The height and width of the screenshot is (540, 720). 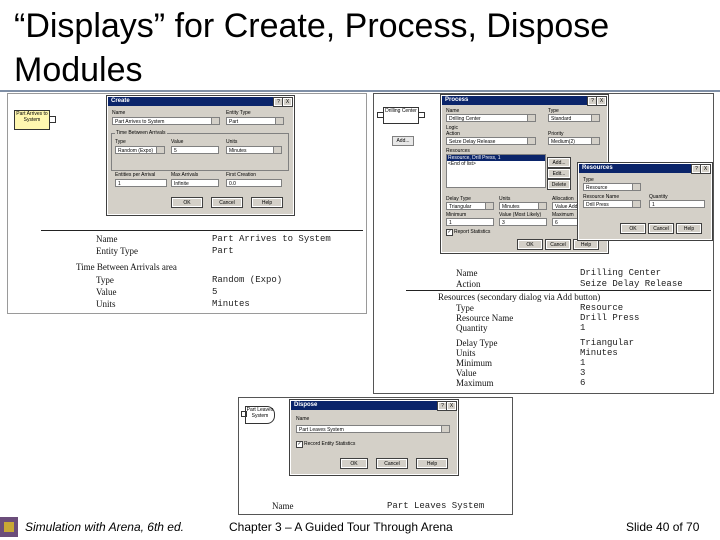 What do you see at coordinates (231, 304) in the screenshot?
I see `create-row-value: Minutes` at bounding box center [231, 304].